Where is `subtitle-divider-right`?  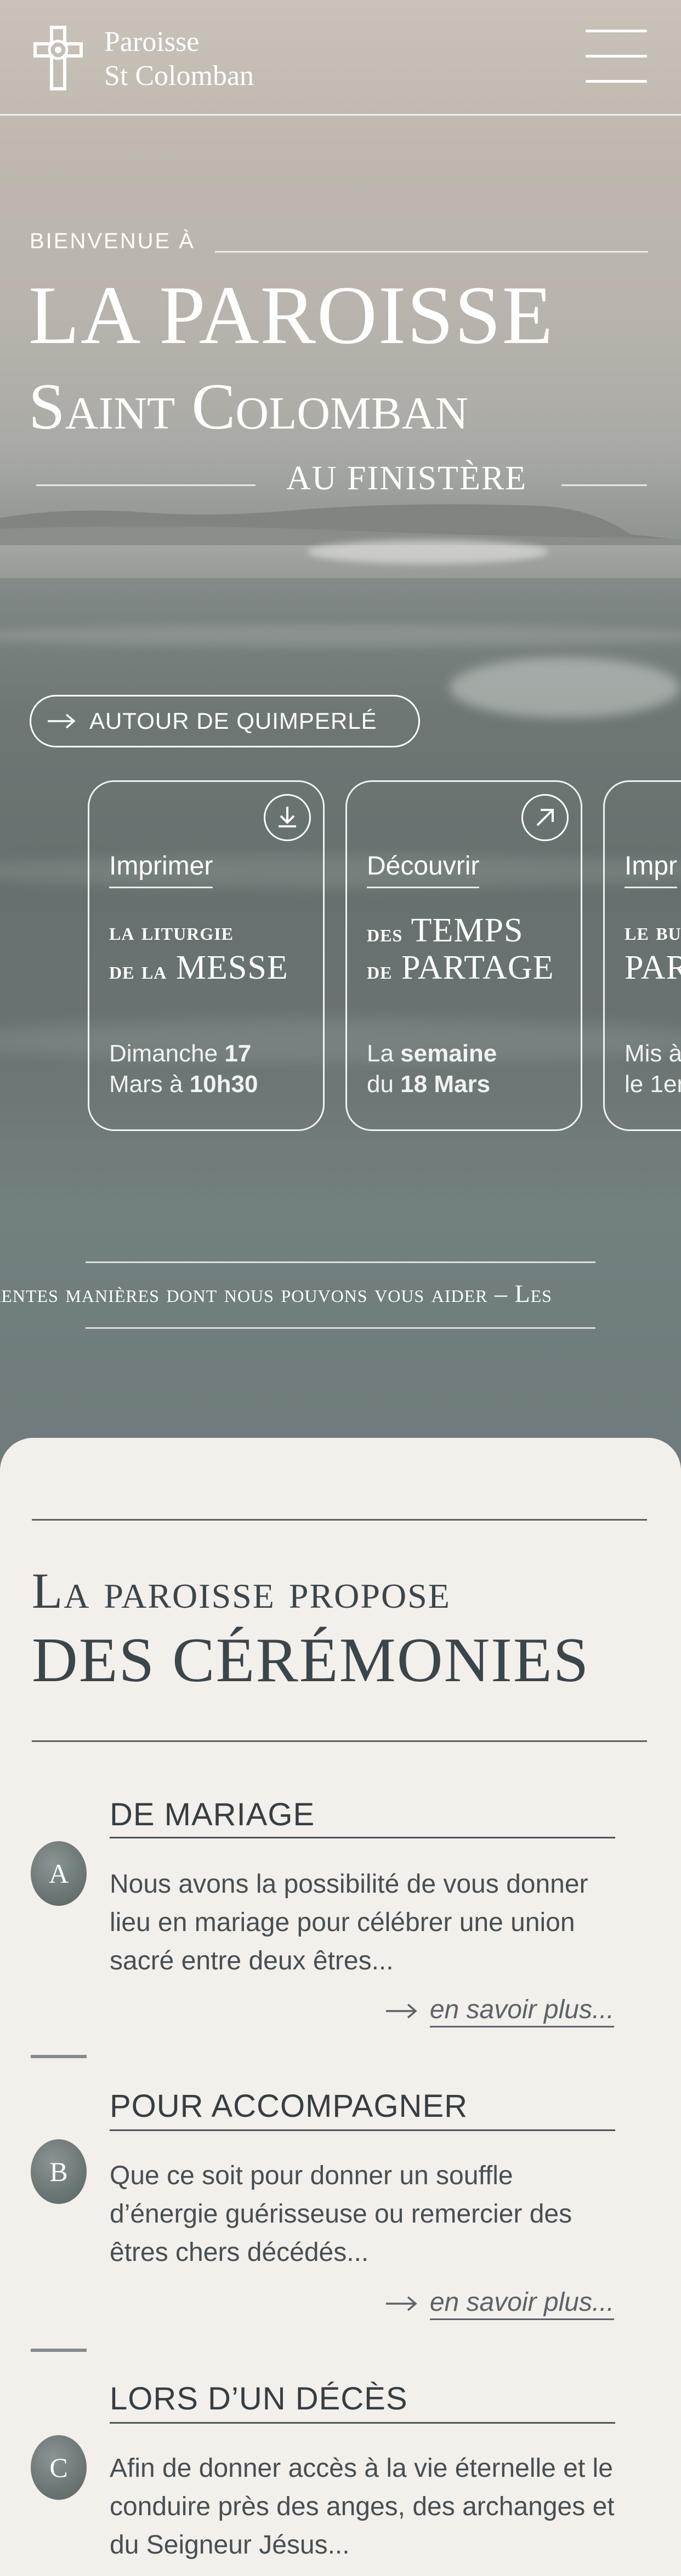 subtitle-divider-right is located at coordinates (604, 485).